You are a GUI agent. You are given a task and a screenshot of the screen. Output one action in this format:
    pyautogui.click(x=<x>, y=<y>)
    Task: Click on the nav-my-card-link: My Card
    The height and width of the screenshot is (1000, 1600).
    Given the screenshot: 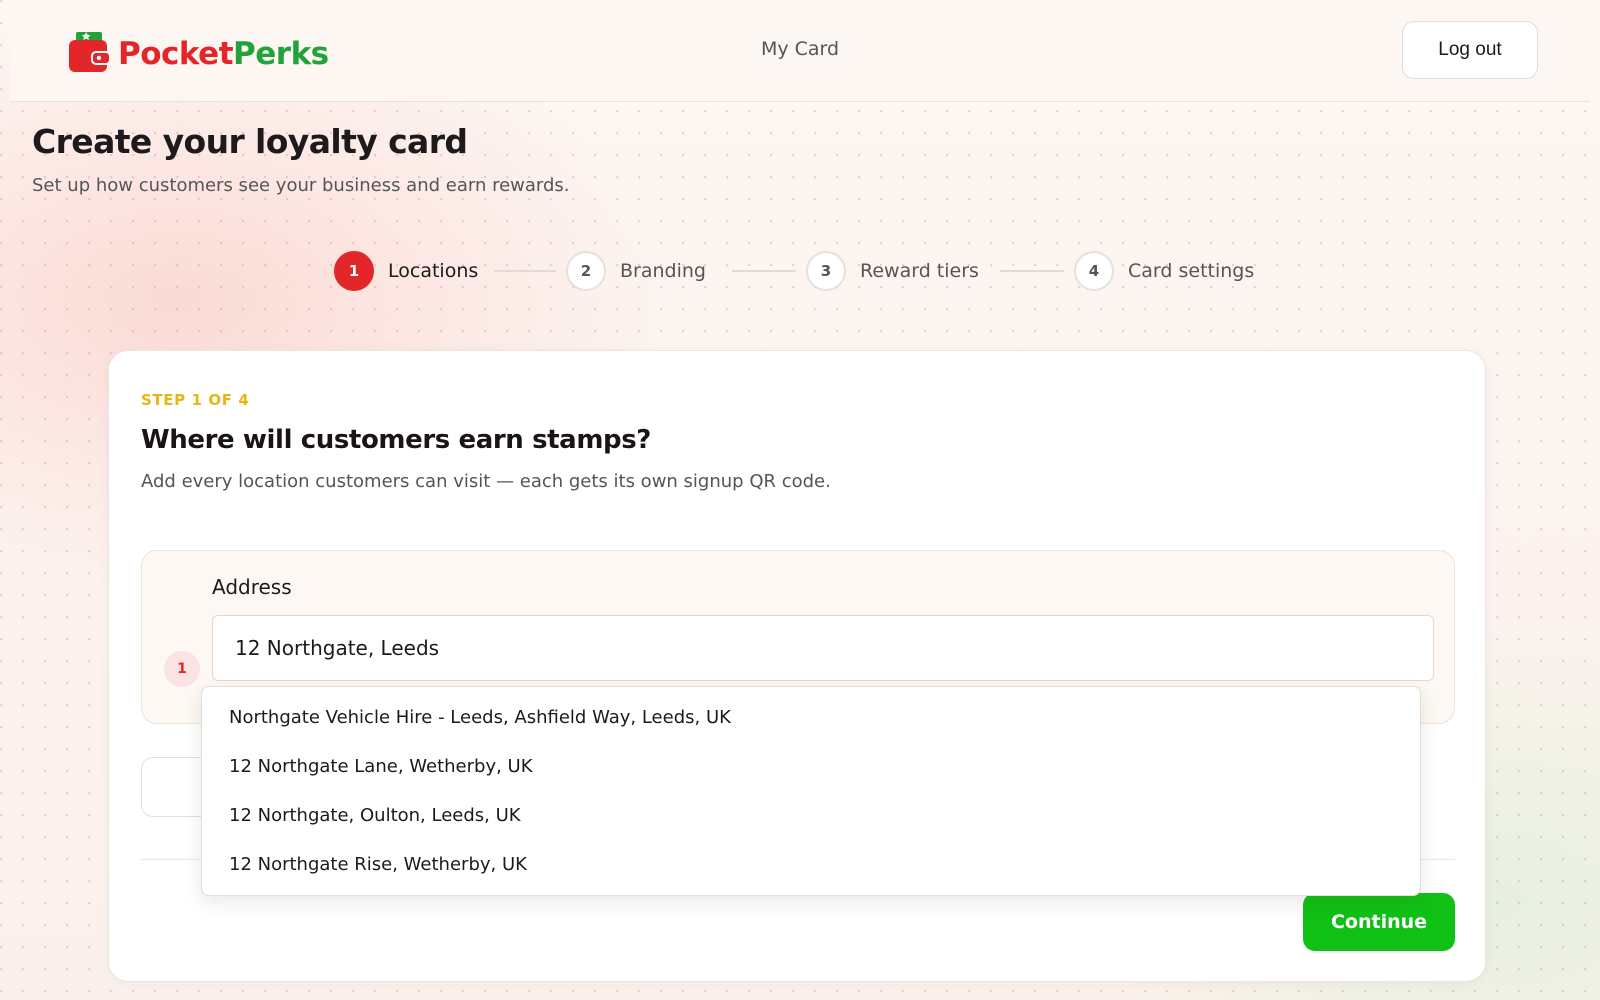 What is the action you would take?
    pyautogui.click(x=800, y=49)
    